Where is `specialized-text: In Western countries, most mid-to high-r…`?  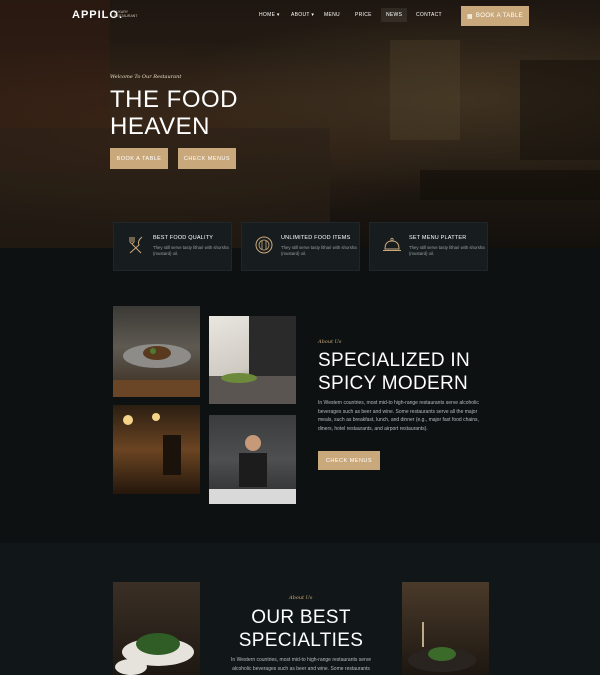 specialized-text: In Western countries, most mid-to high-r… is located at coordinates (398, 416).